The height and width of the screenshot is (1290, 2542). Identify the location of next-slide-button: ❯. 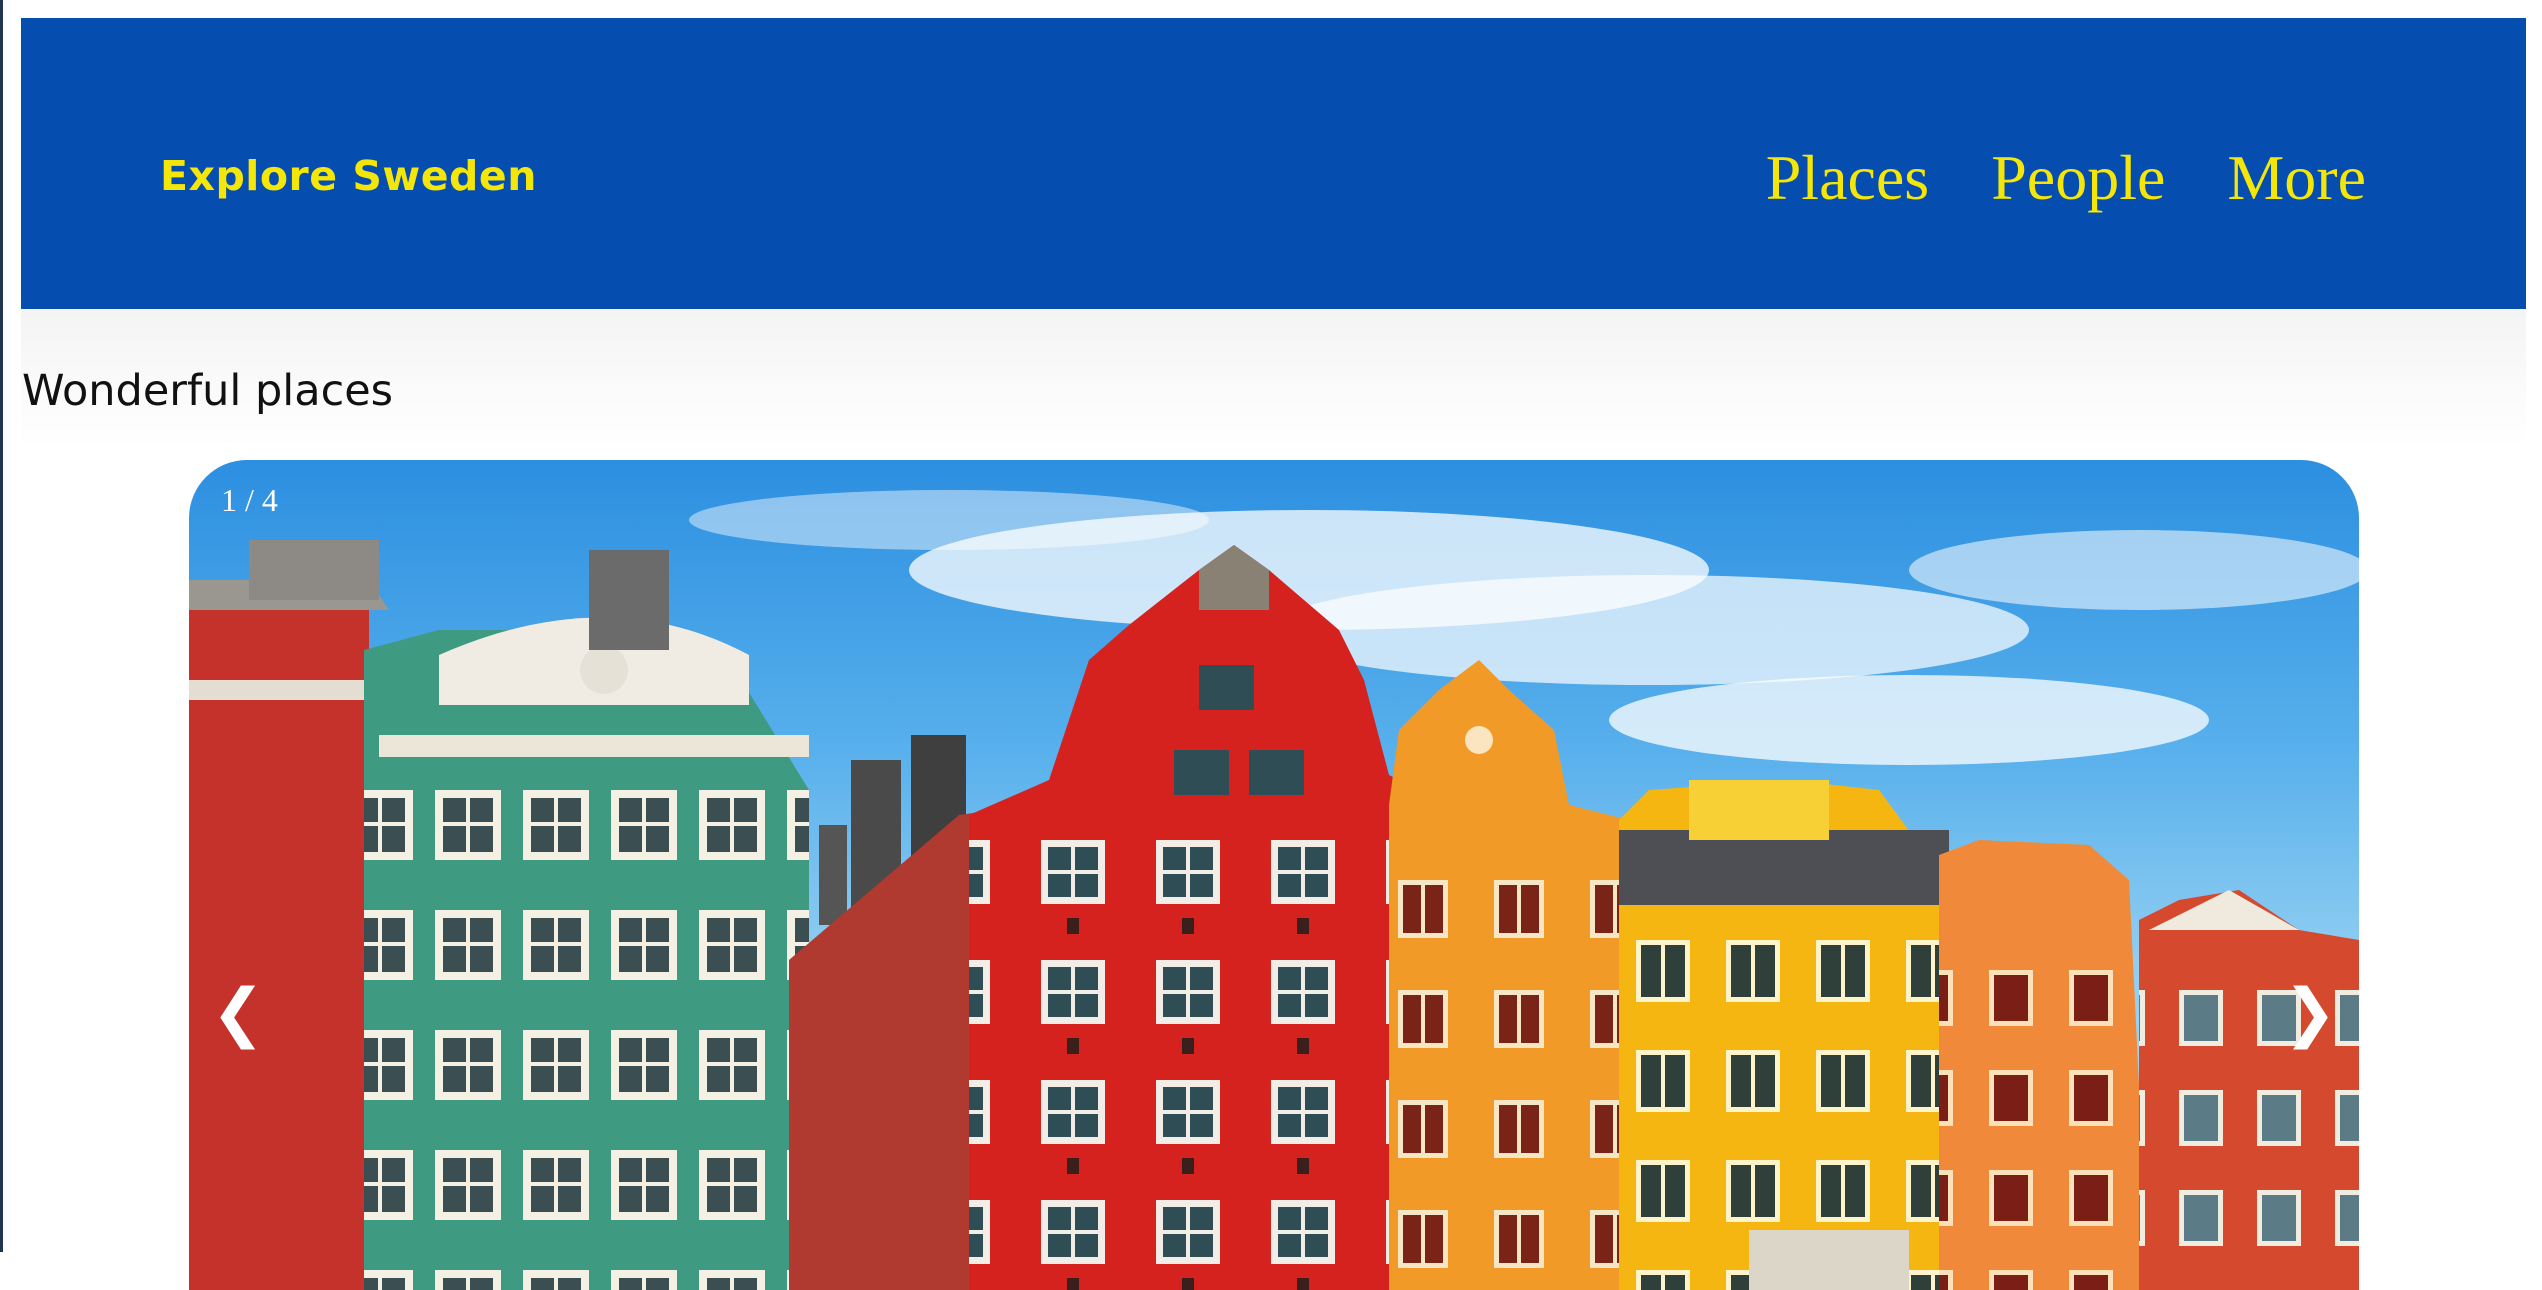
(2310, 1013).